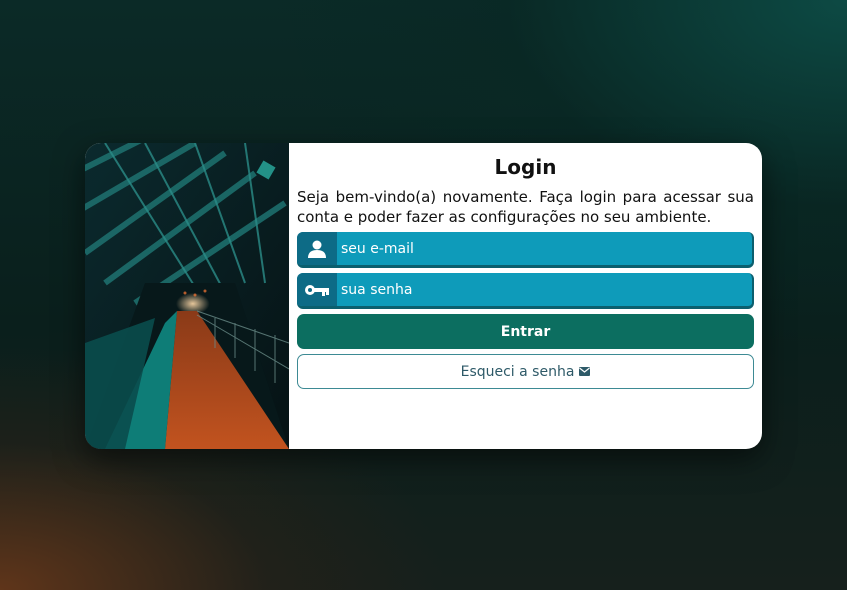 The height and width of the screenshot is (590, 847). I want to click on forgot-password-button: Esqueci a senha, so click(525, 371).